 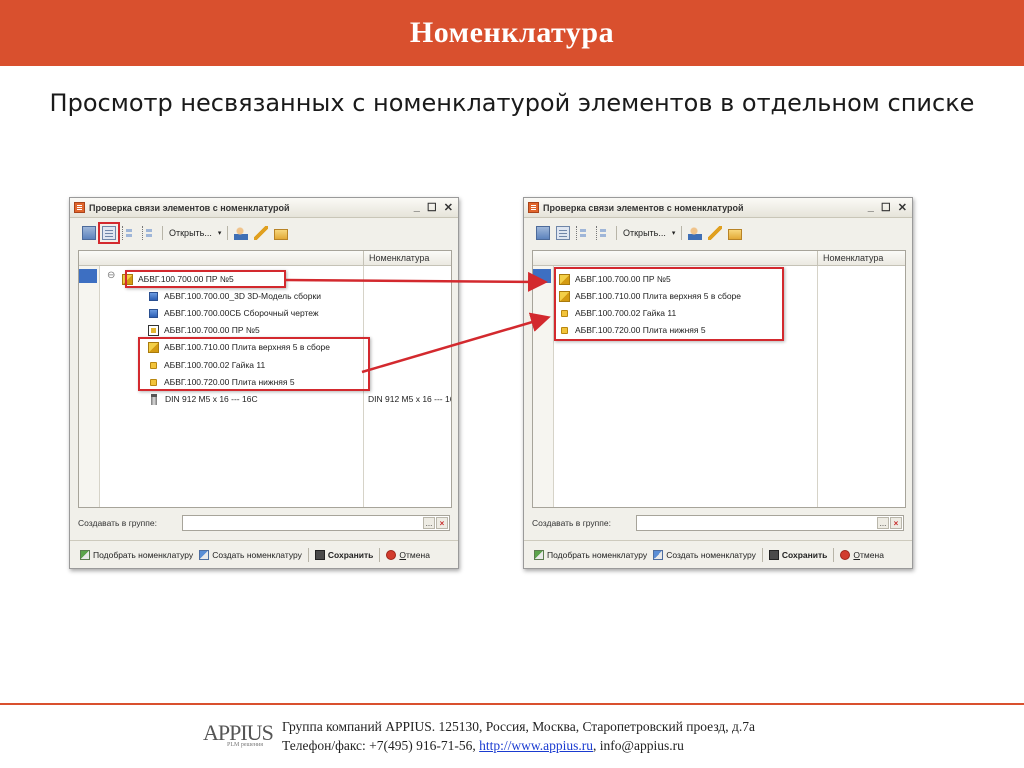 I want to click on collapse-node-icon: ⊖, so click(x=111, y=275).